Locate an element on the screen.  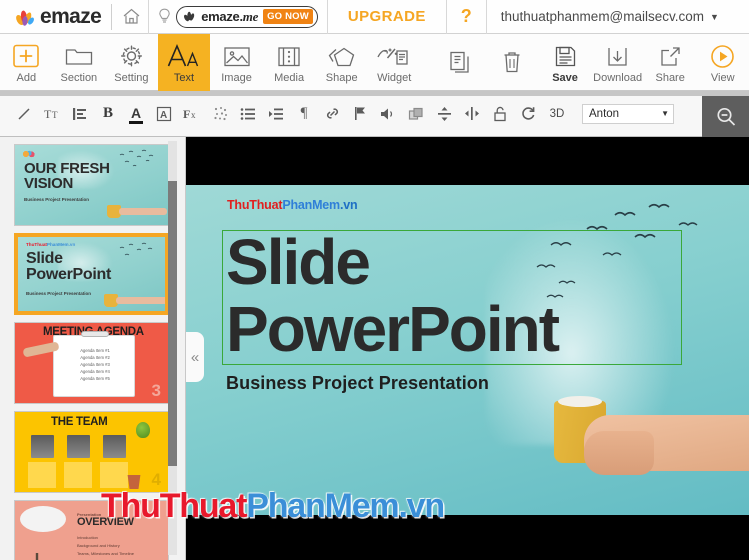
toolbar-item-add: Add is located at coordinates (26, 62).